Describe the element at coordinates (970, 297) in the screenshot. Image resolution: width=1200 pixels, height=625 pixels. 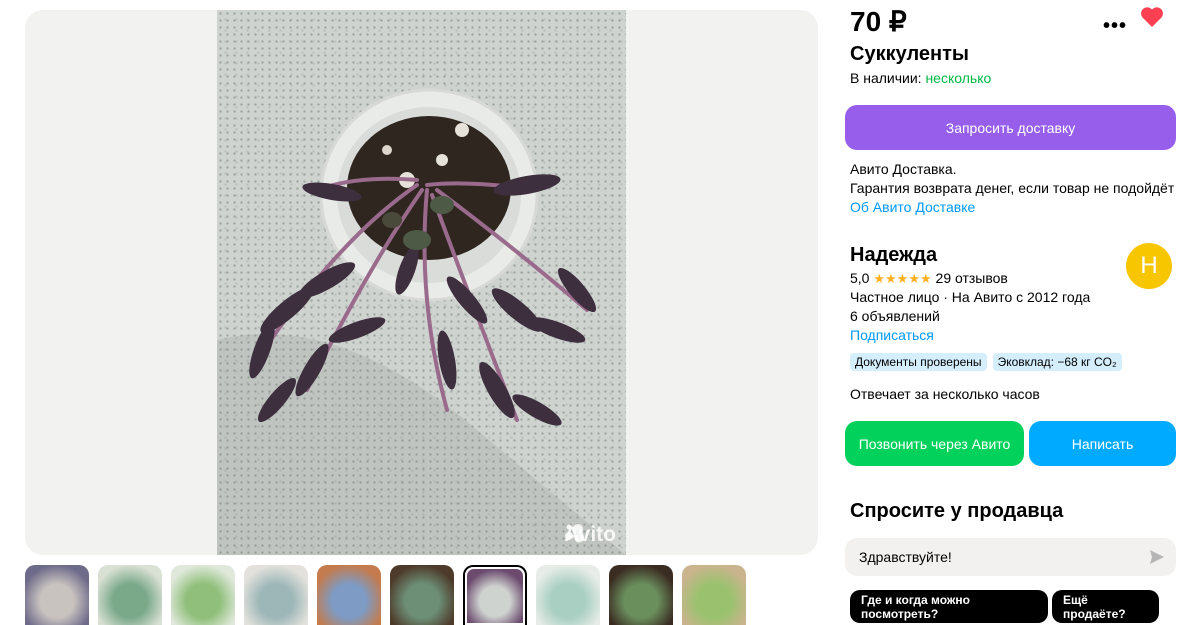
I see `seller-type: Частное лицо · На Авито с 2012 года` at that location.